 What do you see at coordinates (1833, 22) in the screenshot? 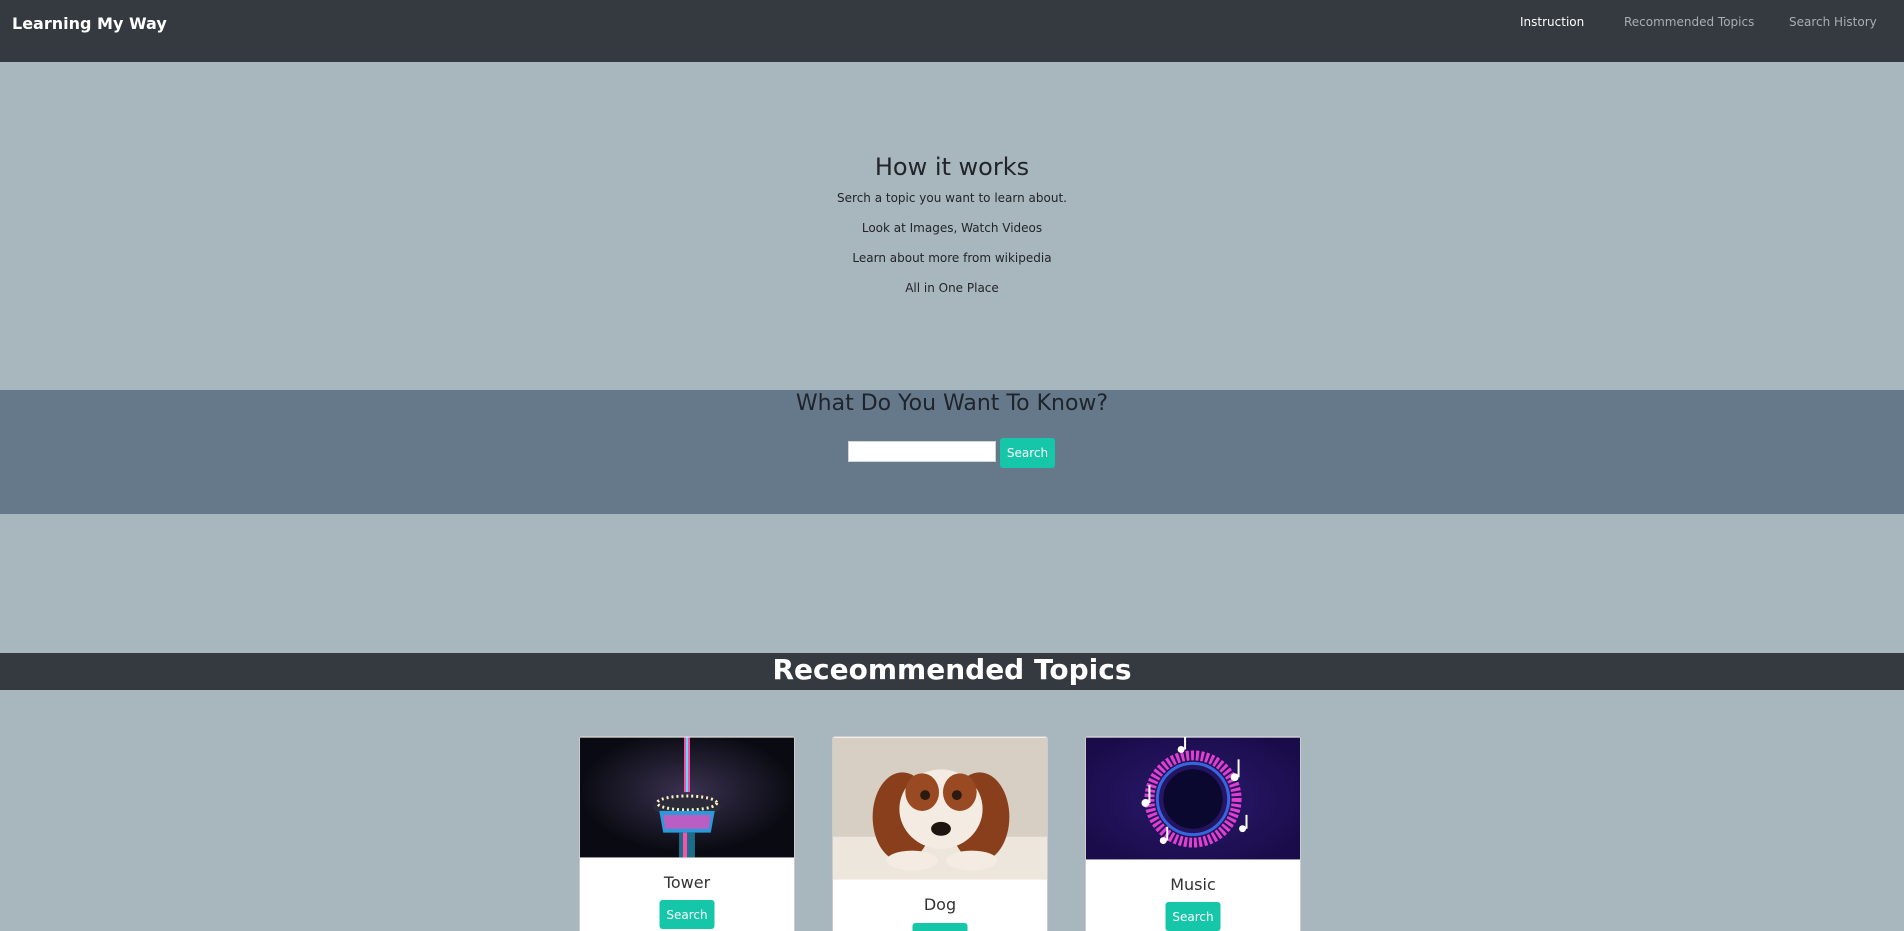
I see `nav-search-history: Search History` at bounding box center [1833, 22].